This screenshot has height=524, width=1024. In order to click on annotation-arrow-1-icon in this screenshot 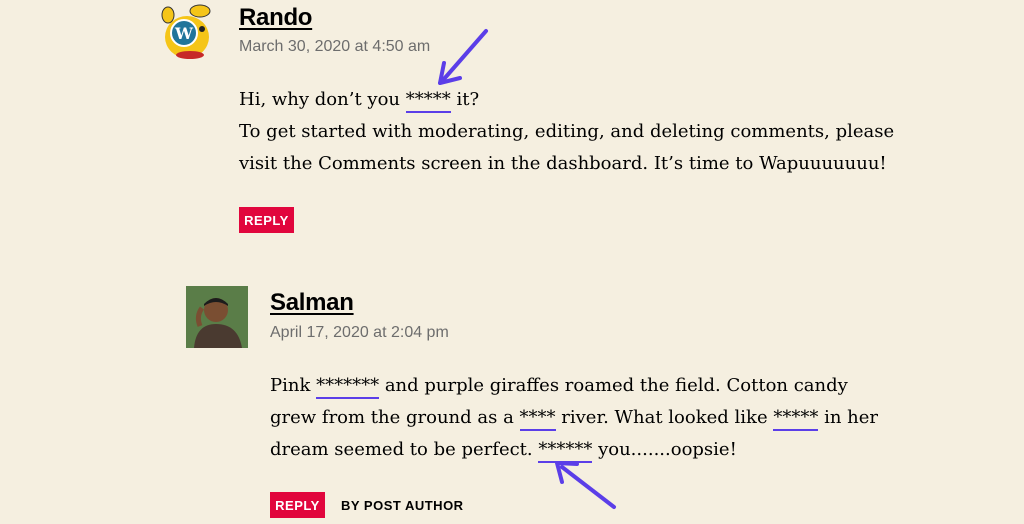, I will do `click(463, 57)`.